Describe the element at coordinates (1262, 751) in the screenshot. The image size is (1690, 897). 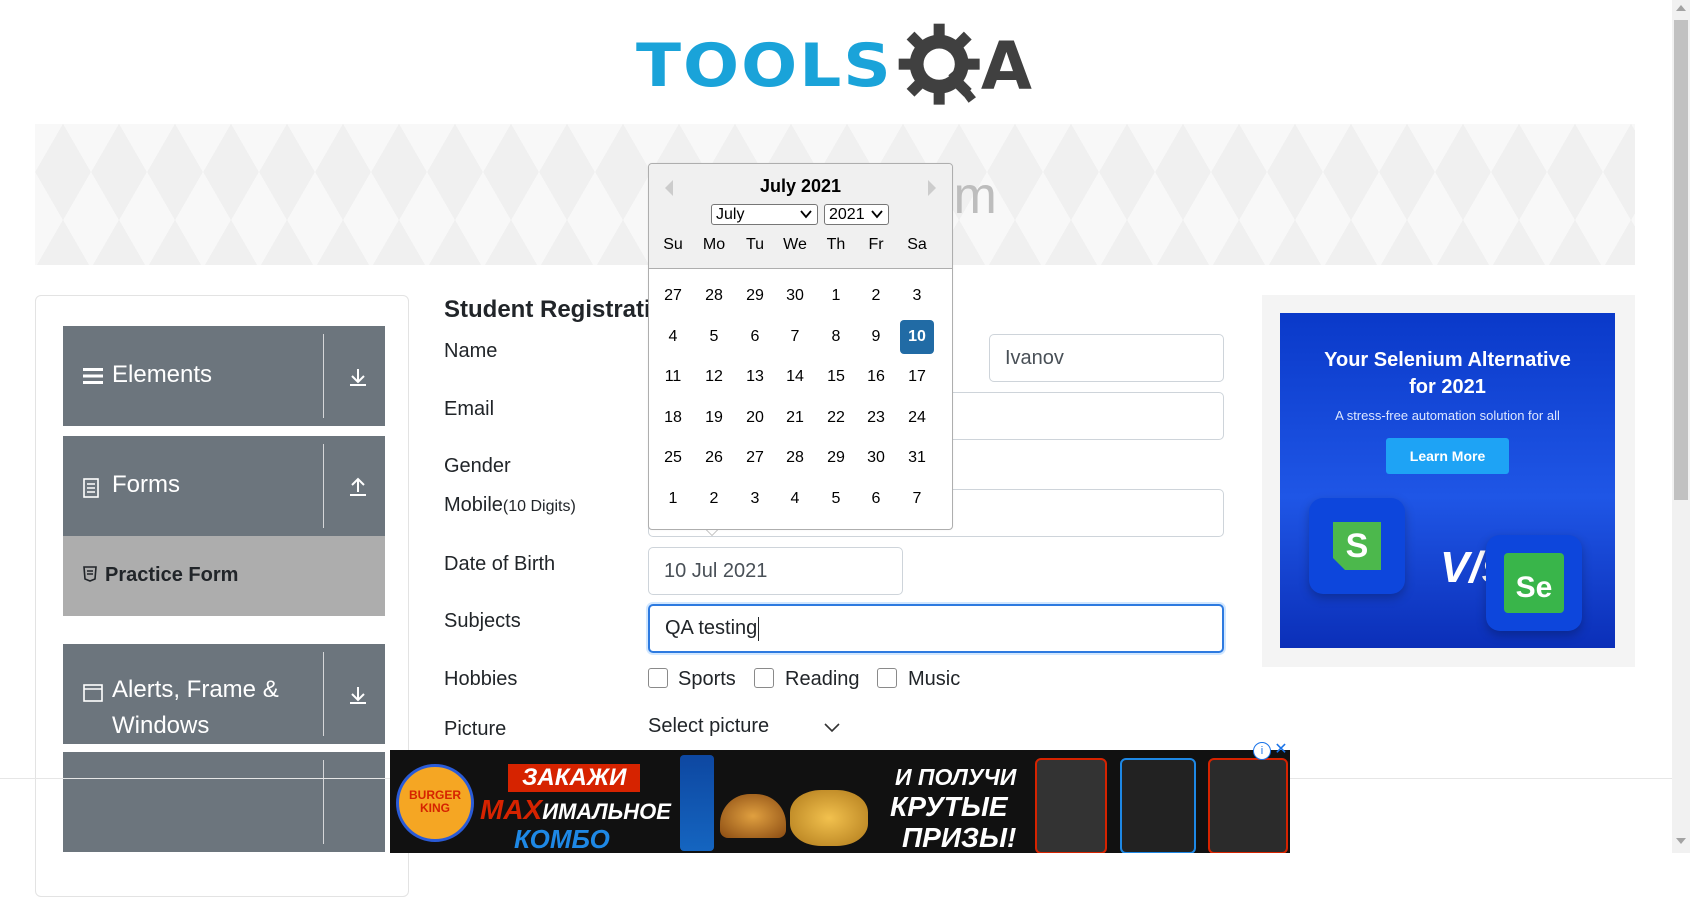
I see `ad-info-icon: i` at that location.